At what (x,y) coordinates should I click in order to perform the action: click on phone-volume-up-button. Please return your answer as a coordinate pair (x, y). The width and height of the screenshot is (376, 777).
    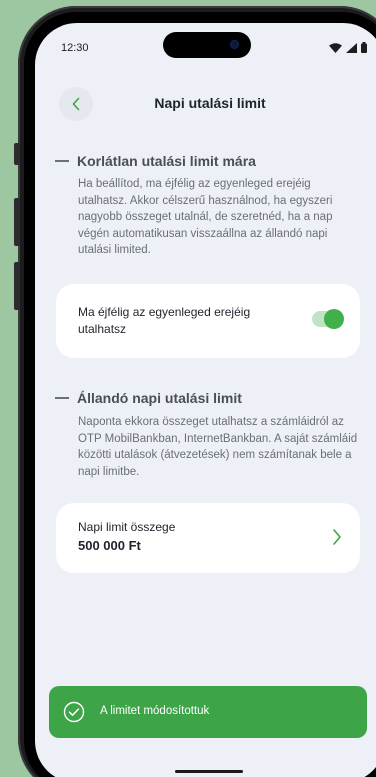
    Looking at the image, I should click on (17, 222).